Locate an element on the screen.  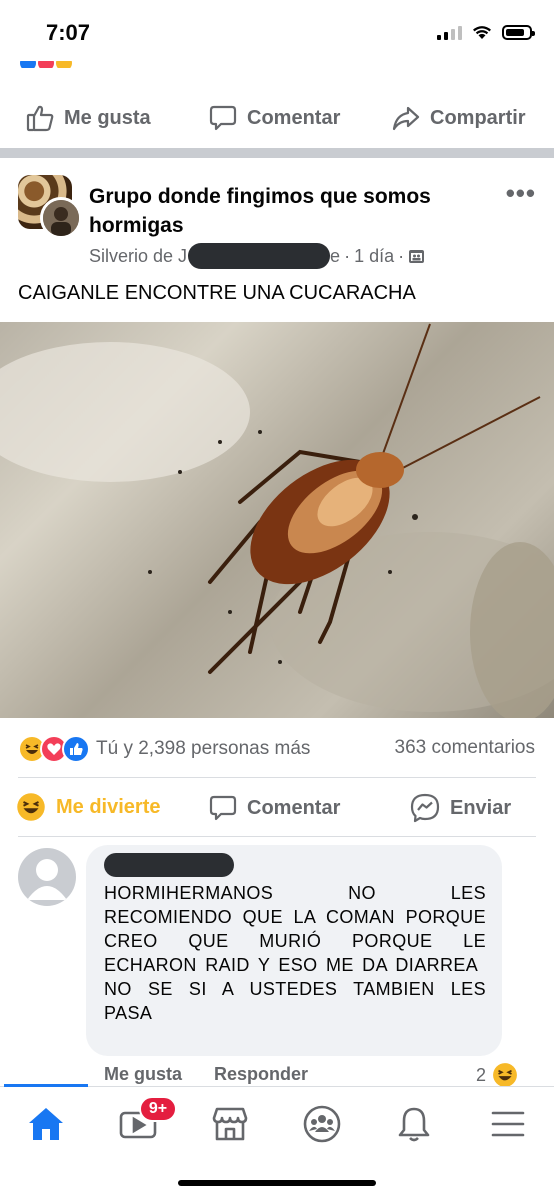
haha-reaction-label: Me divierte is located at coordinates (108, 806).